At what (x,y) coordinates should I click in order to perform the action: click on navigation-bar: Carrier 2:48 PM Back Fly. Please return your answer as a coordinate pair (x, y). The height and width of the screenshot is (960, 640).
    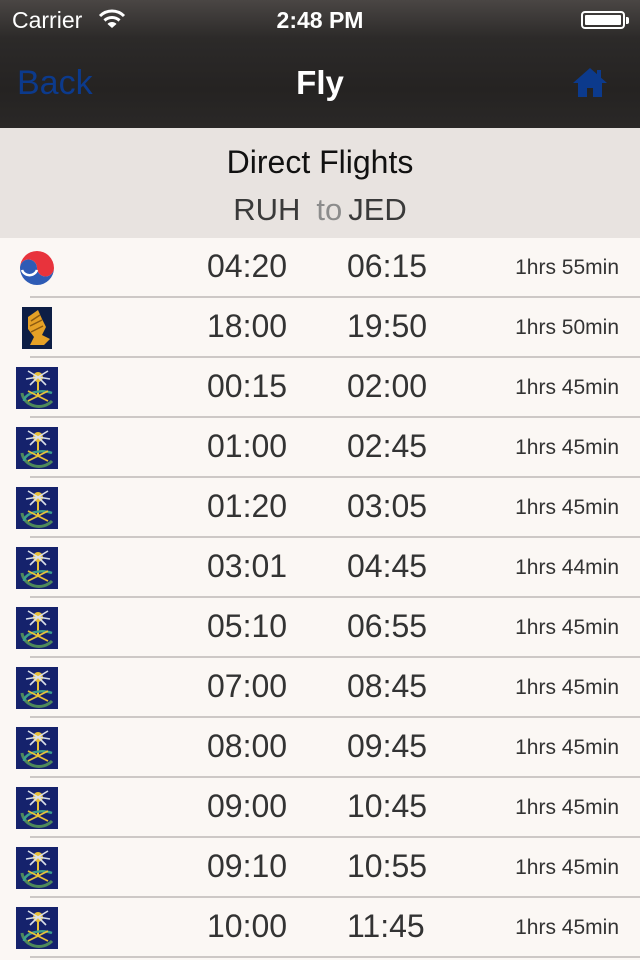
    Looking at the image, I should click on (320, 64).